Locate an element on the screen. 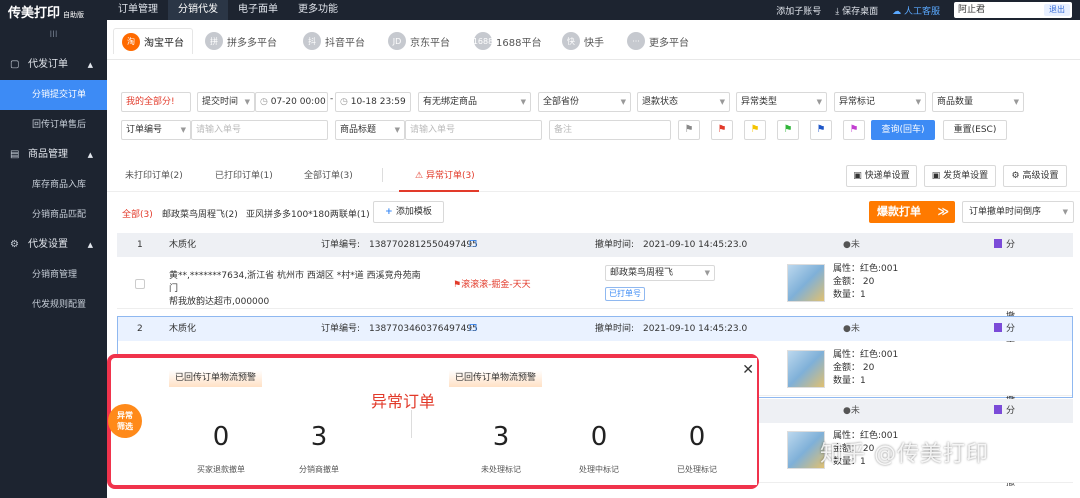 The height and width of the screenshot is (498, 1080). tab-all-orders: 全部订单(3) is located at coordinates (328, 174).